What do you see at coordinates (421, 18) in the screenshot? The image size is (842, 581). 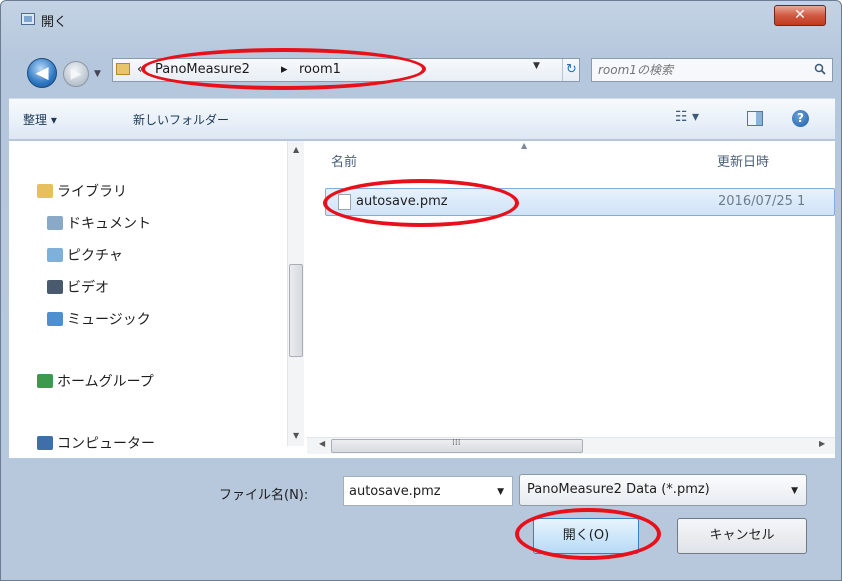 I see `title-bar: 開く ✕` at bounding box center [421, 18].